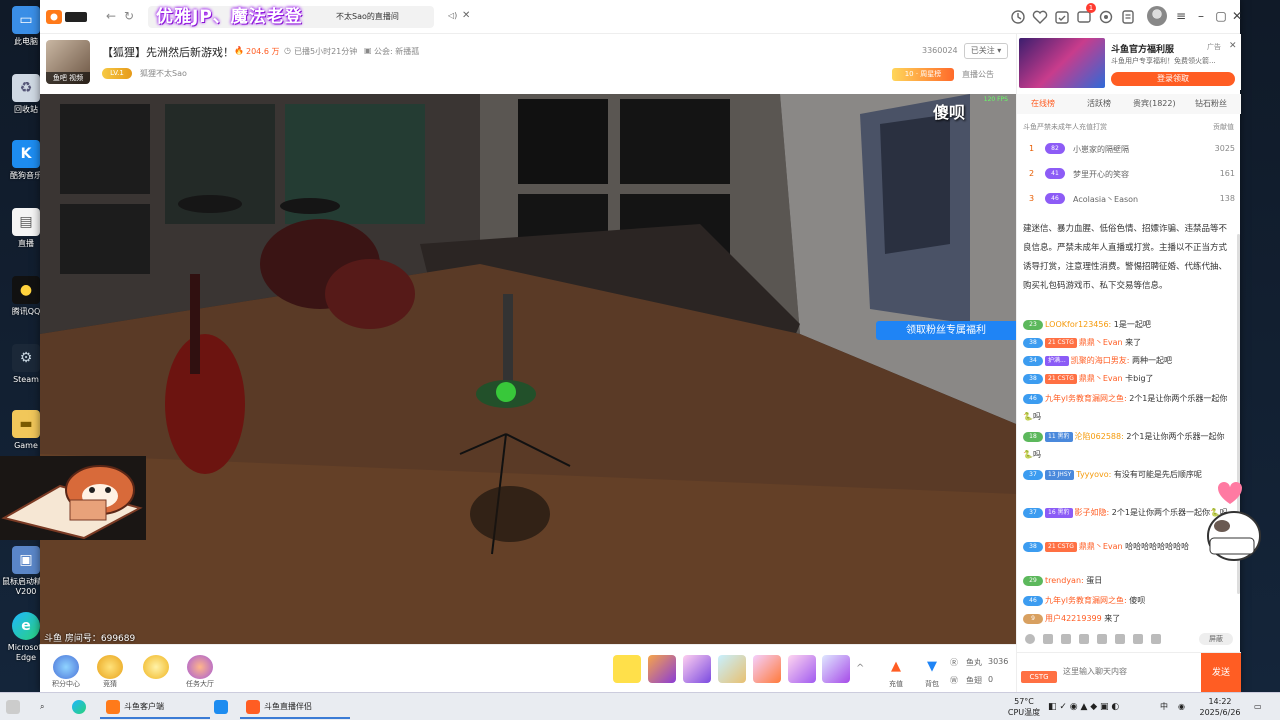 The width and height of the screenshot is (1280, 720). I want to click on tab-online-rank: 在线榜, so click(1043, 103).